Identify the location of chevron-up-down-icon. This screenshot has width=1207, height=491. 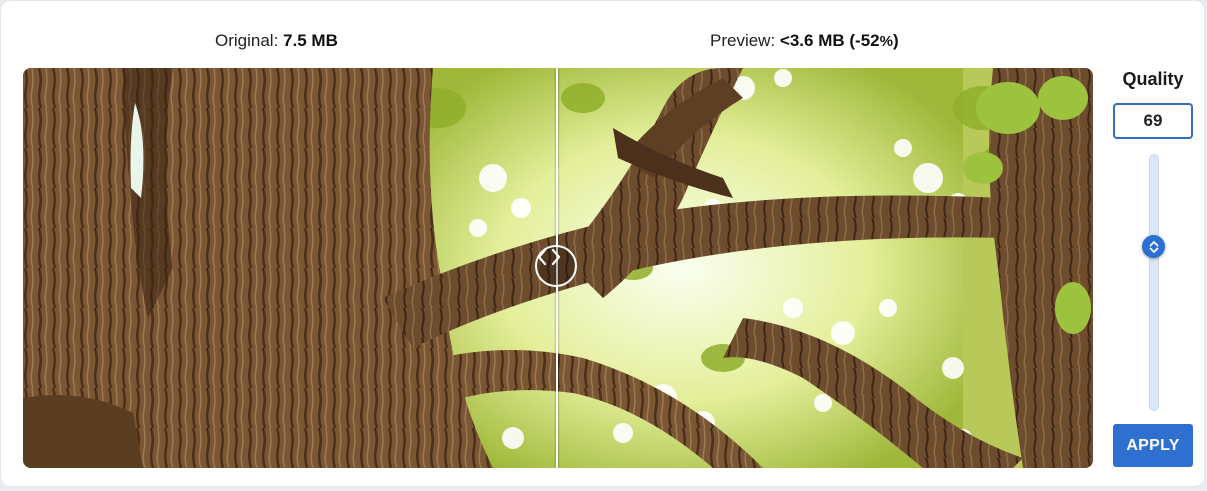
(1153, 246).